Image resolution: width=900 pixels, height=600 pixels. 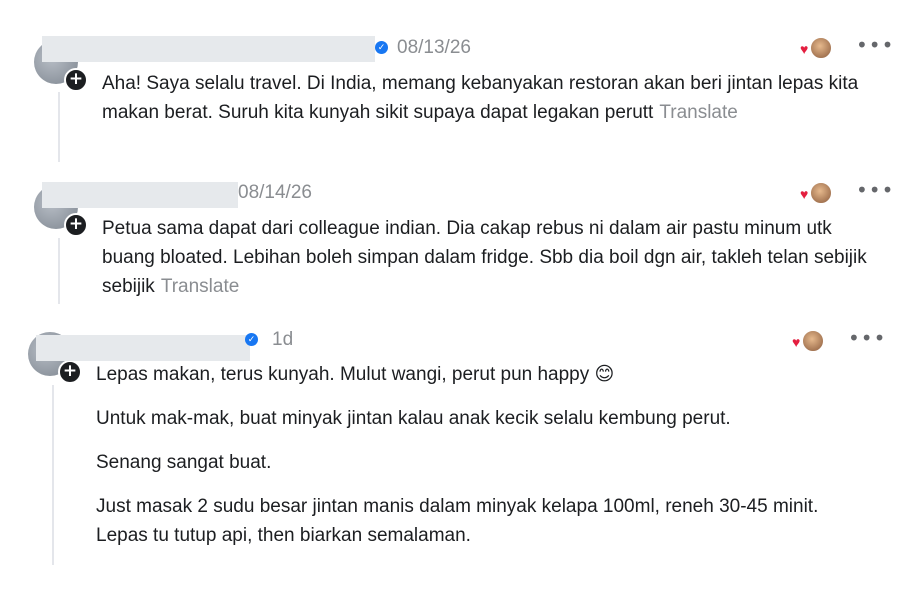 I want to click on comment-paragraph: Senang sangat buat., so click(x=184, y=462).